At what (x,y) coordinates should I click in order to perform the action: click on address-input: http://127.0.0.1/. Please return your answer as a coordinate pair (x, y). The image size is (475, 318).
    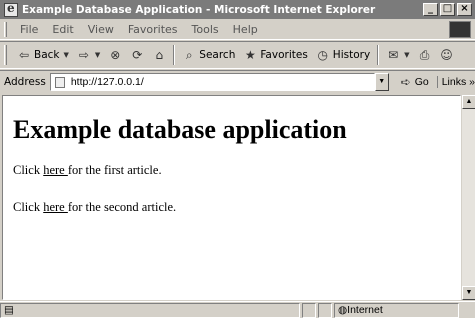
    Looking at the image, I should click on (212, 82).